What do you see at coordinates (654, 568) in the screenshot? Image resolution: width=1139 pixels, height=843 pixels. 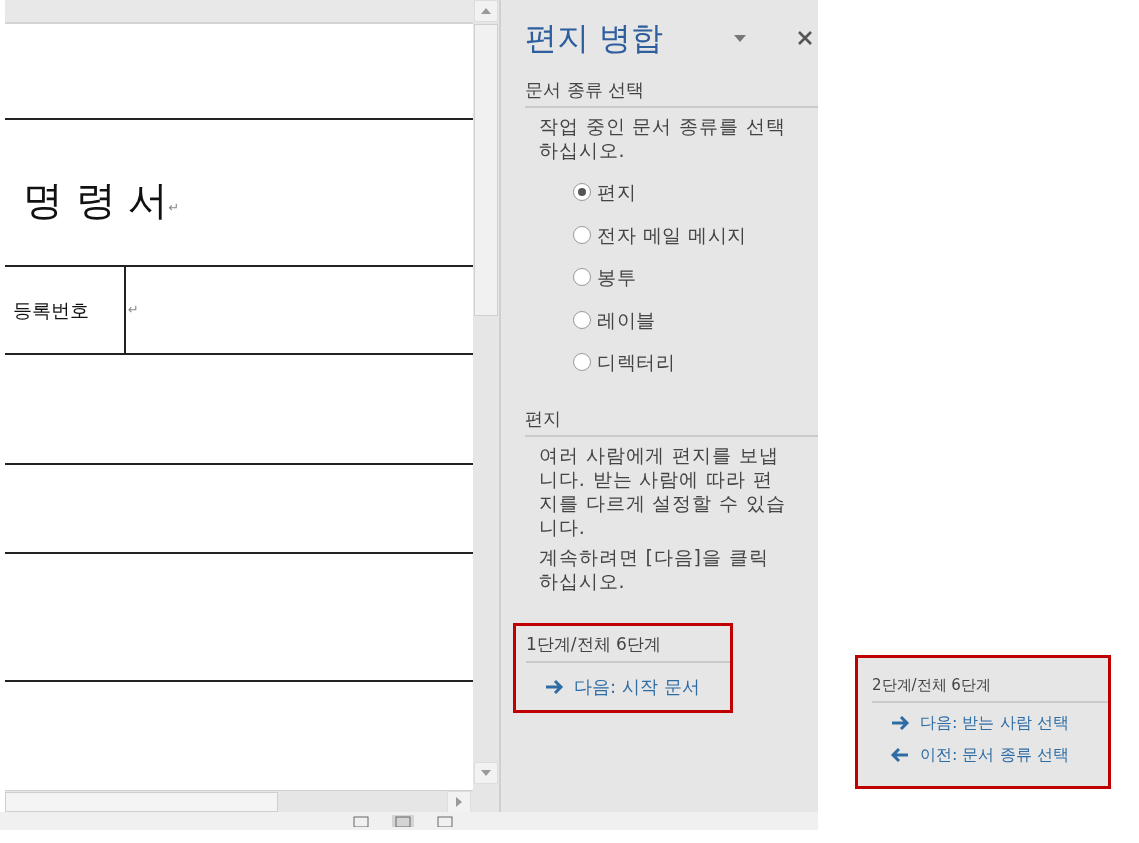 I see `instruction-text: 계속하려면 [다음]을 클릭하십시오.` at bounding box center [654, 568].